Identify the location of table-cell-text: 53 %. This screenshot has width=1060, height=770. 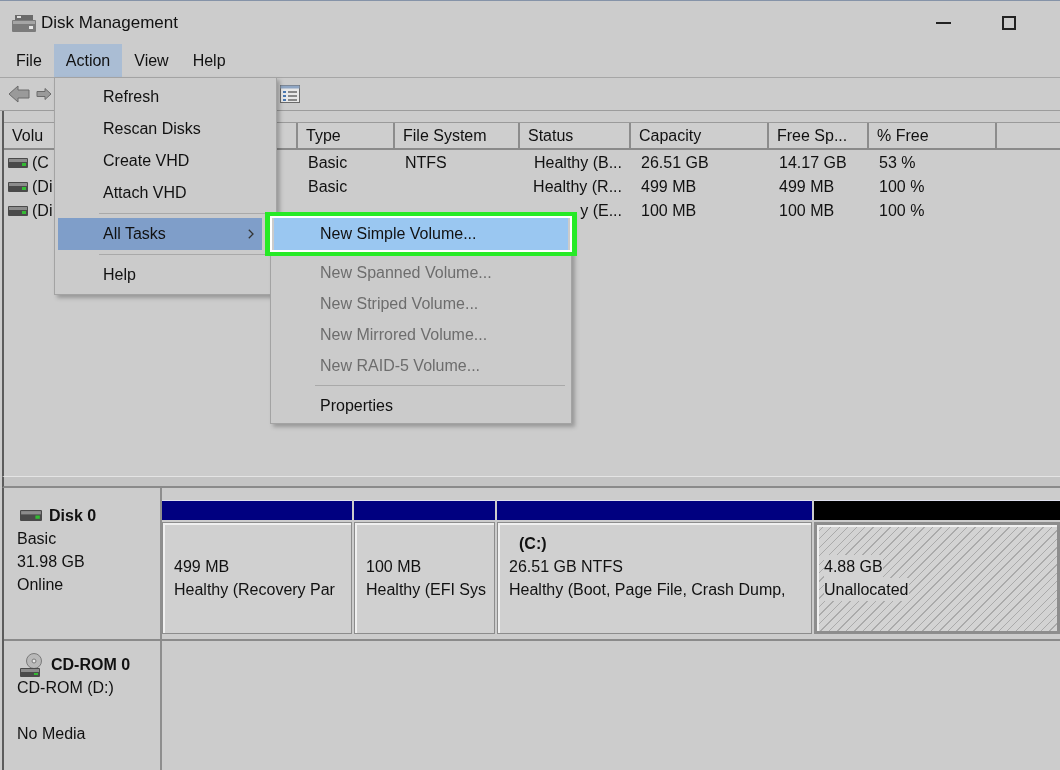
(897, 163).